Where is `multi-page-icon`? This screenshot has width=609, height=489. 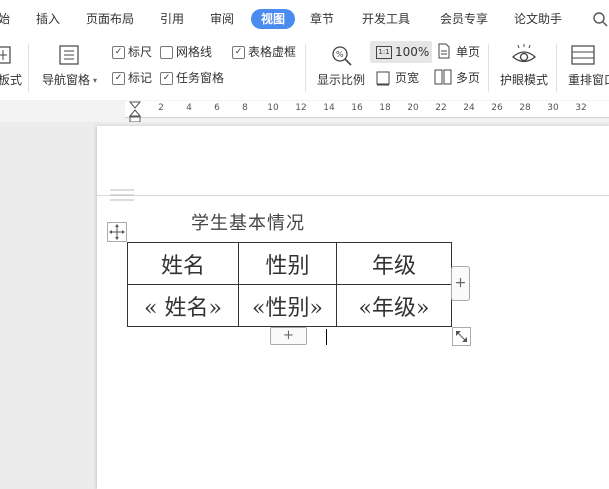
multi-page-icon is located at coordinates (443, 78).